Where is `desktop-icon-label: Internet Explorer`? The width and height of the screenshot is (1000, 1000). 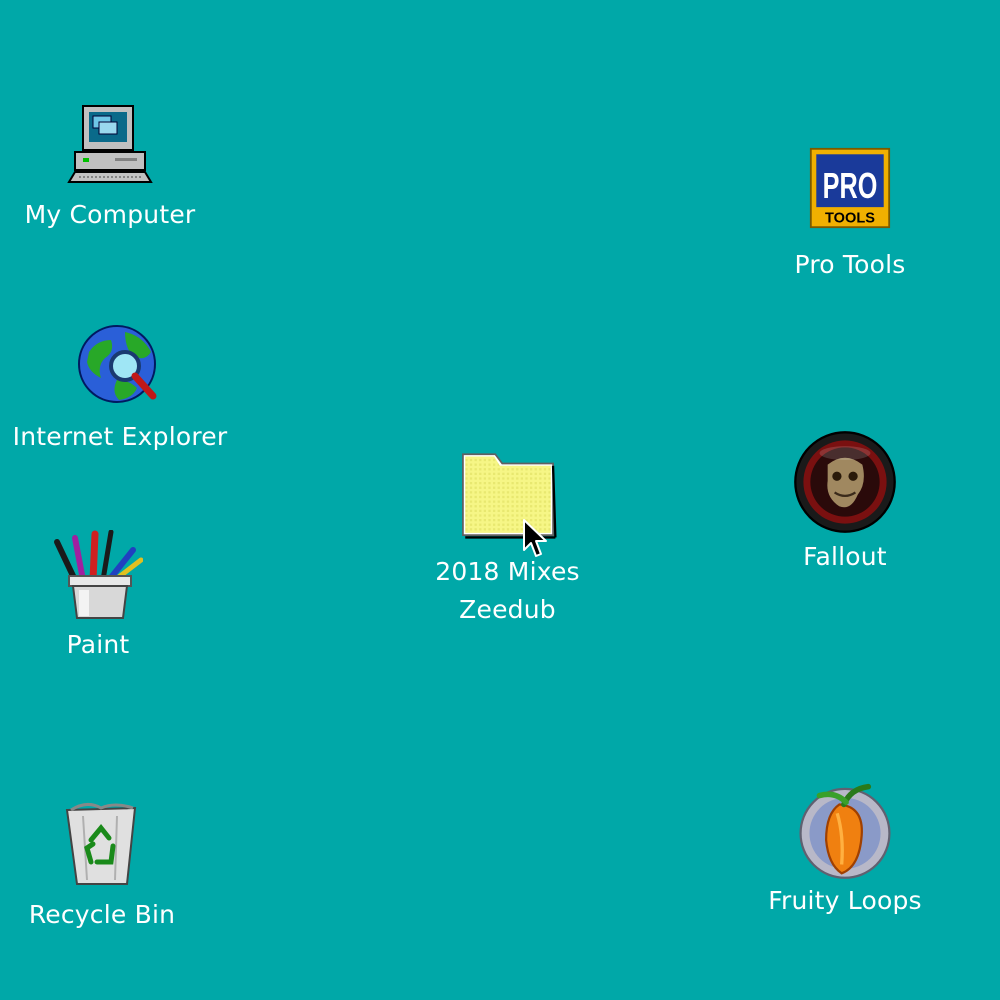
desktop-icon-label: Internet Explorer is located at coordinates (120, 436).